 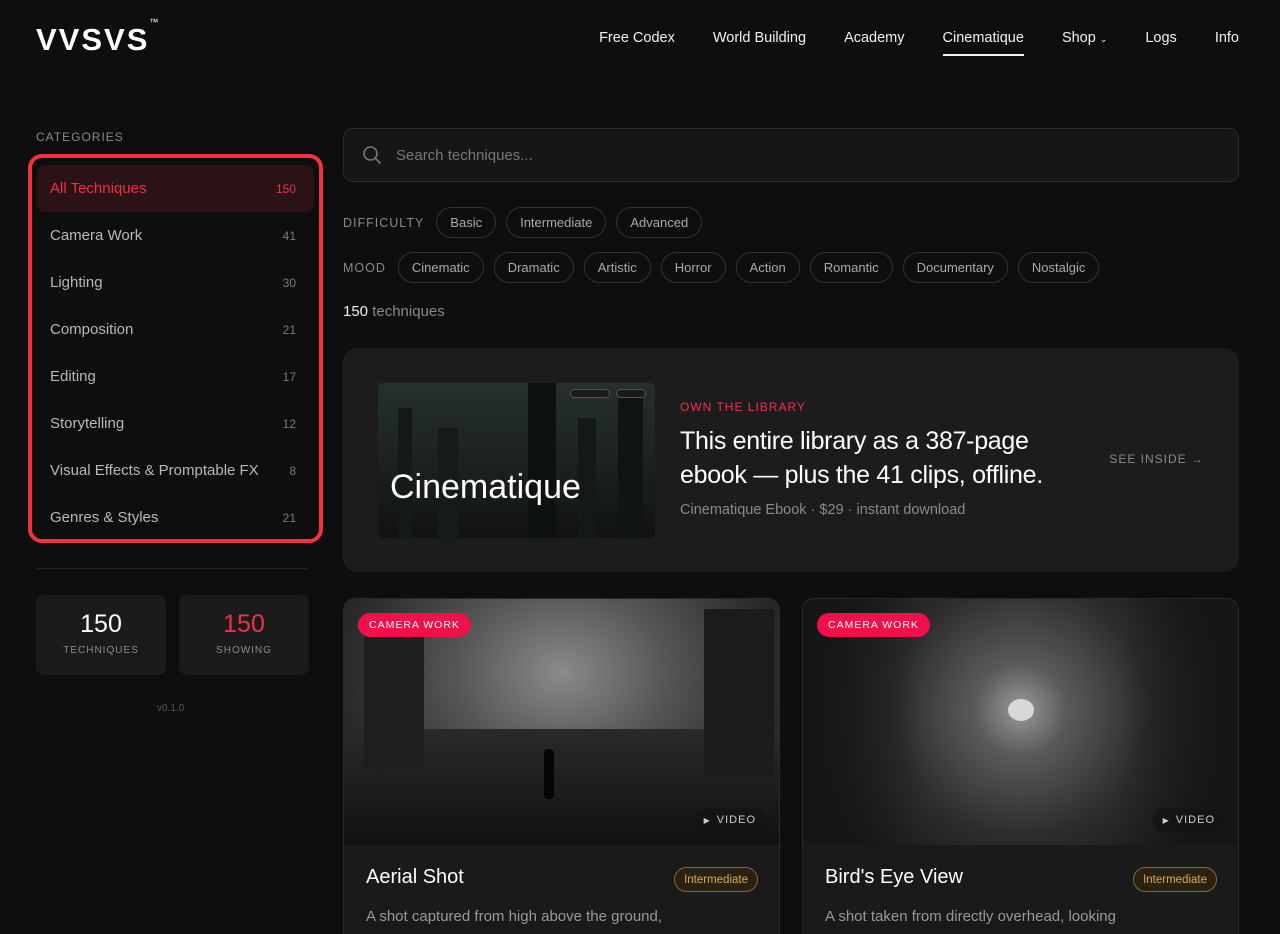 I want to click on chevron-down-icon: ⌄, so click(x=1103, y=39).